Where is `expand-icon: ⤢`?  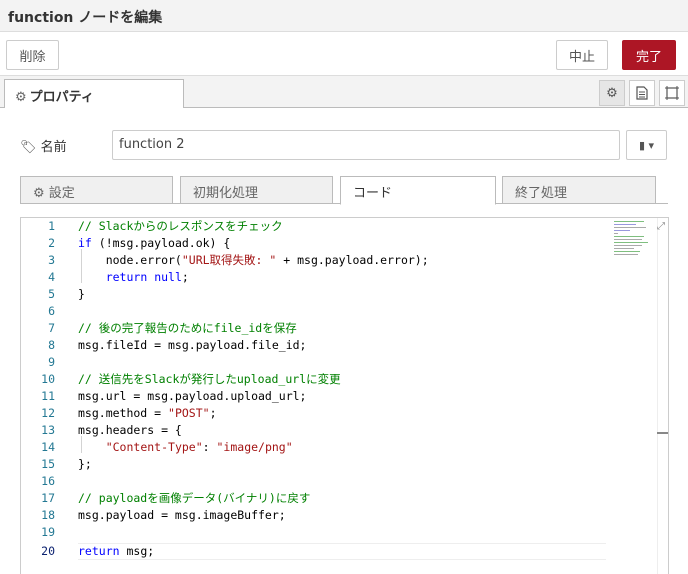 expand-icon: ⤢ is located at coordinates (661, 226).